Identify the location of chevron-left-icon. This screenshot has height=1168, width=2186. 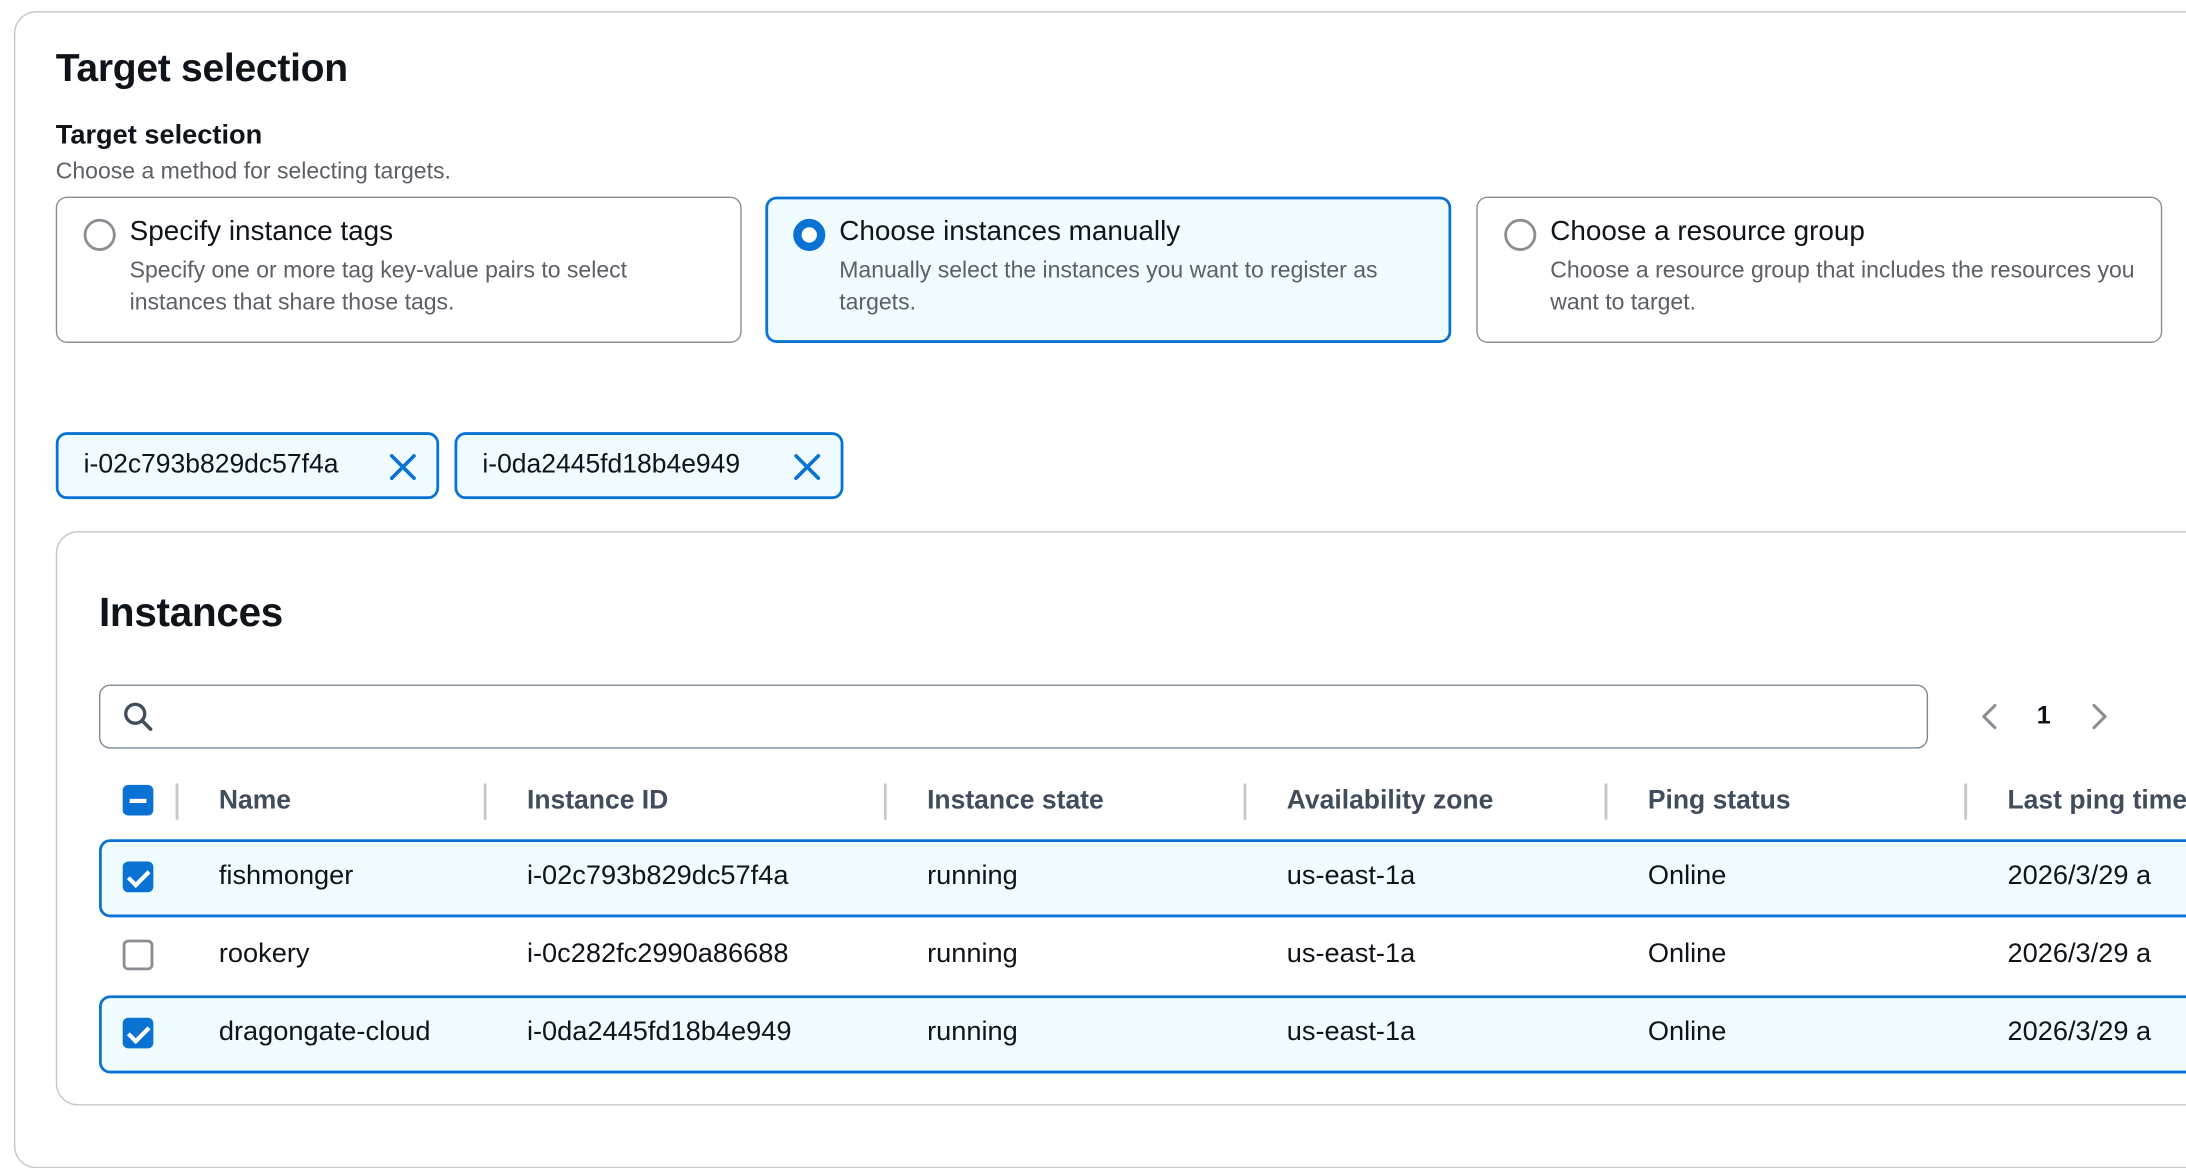
(1989, 716).